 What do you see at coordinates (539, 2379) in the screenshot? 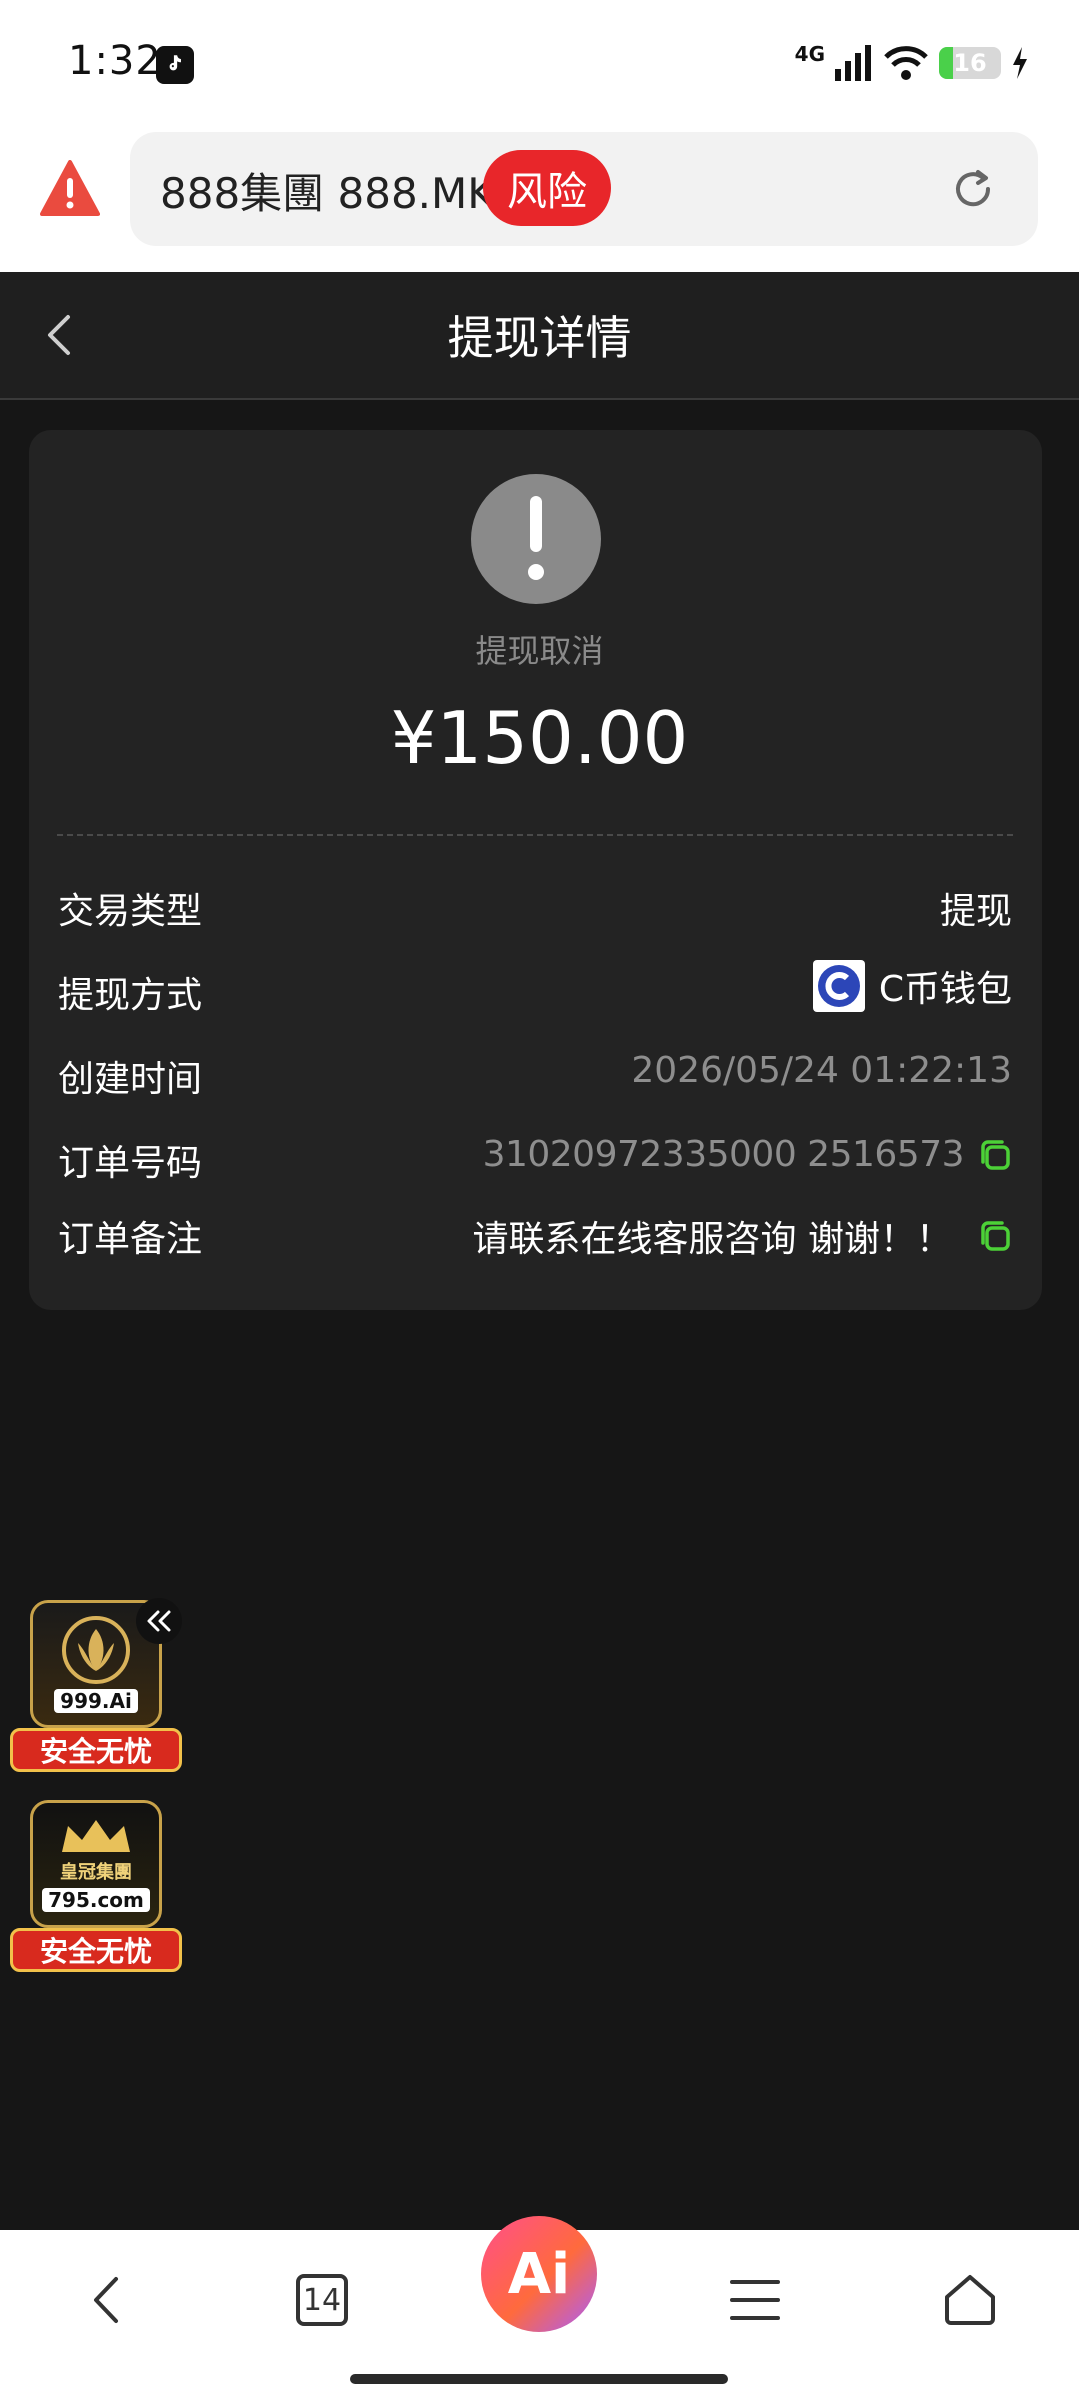
I see `home-indicator` at bounding box center [539, 2379].